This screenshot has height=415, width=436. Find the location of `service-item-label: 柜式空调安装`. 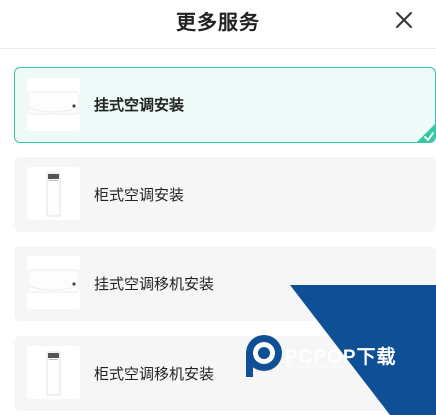

service-item-label: 柜式空调安装 is located at coordinates (139, 195).